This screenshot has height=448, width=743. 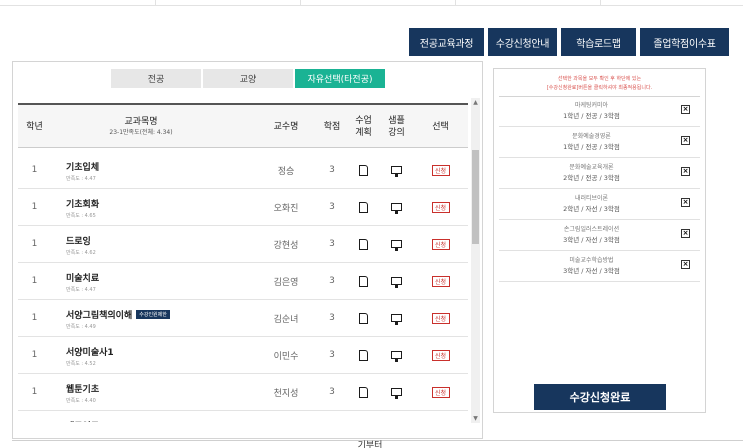 I want to click on row-professor: 김순녀, so click(x=286, y=319).